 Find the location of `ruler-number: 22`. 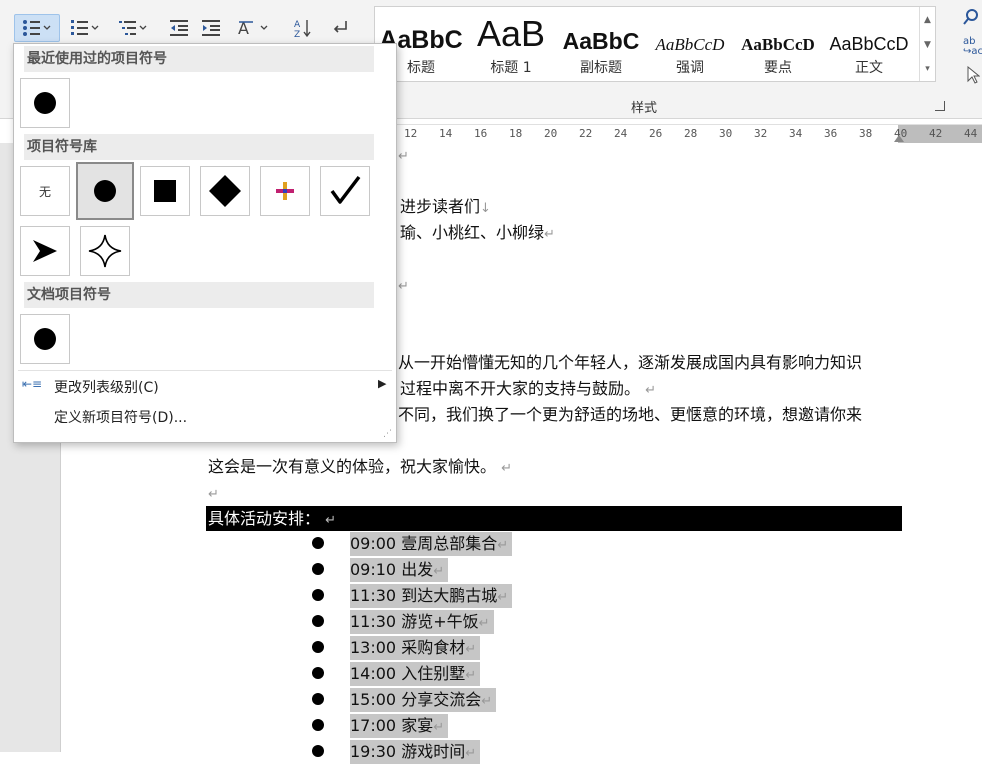

ruler-number: 22 is located at coordinates (586, 133).